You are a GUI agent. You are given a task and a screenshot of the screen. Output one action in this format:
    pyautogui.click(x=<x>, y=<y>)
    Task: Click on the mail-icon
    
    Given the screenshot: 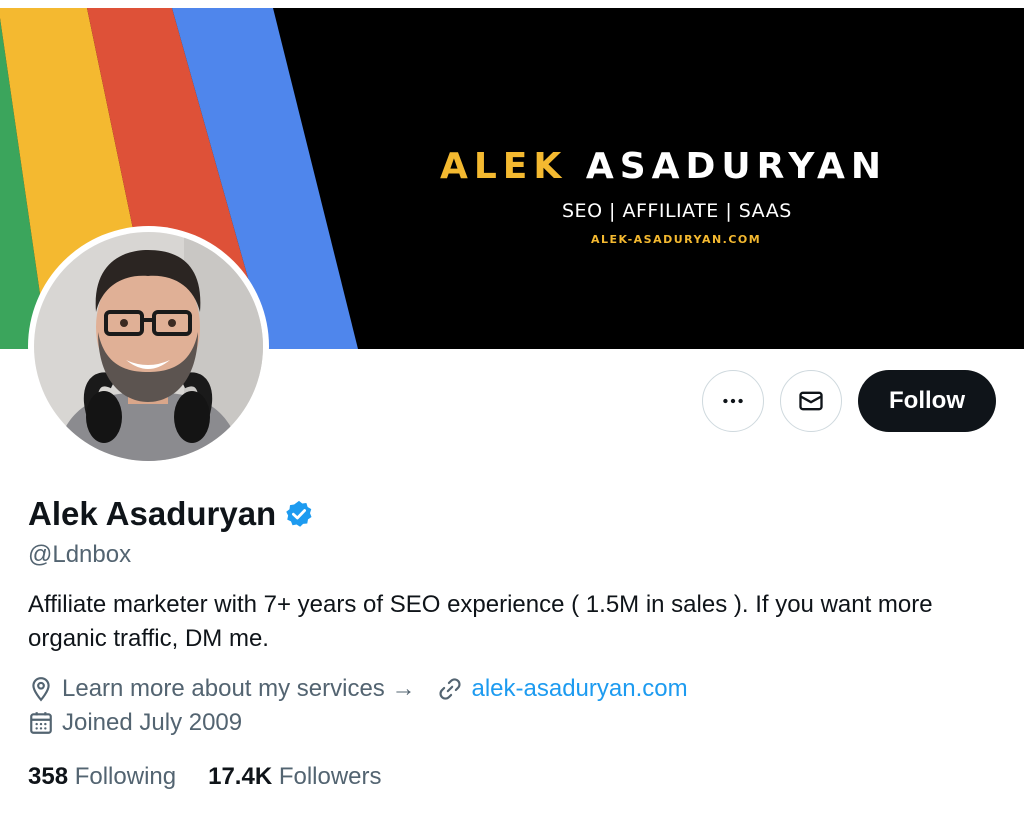 What is the action you would take?
    pyautogui.click(x=811, y=401)
    